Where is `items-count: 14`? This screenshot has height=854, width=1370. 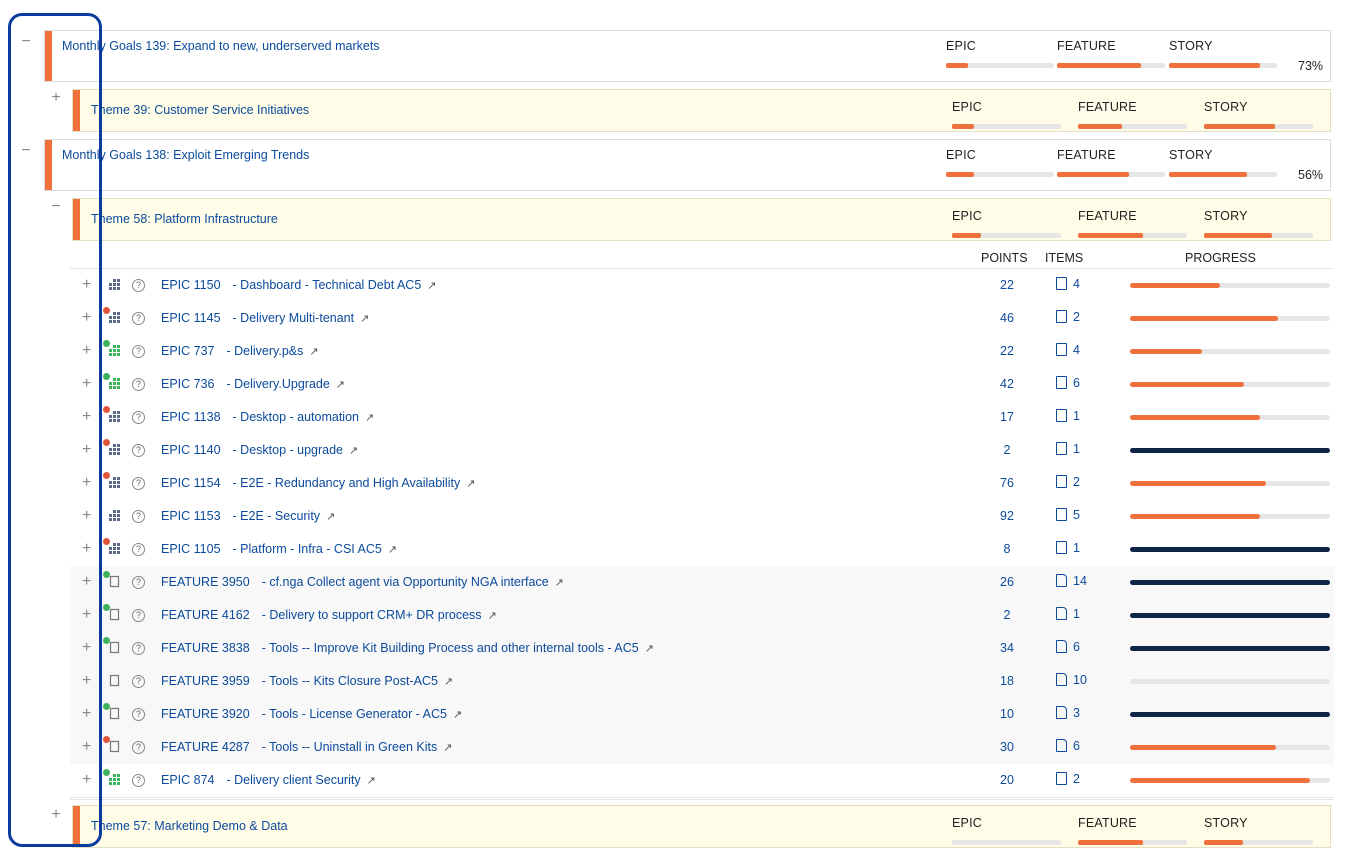 items-count: 14 is located at coordinates (1071, 581).